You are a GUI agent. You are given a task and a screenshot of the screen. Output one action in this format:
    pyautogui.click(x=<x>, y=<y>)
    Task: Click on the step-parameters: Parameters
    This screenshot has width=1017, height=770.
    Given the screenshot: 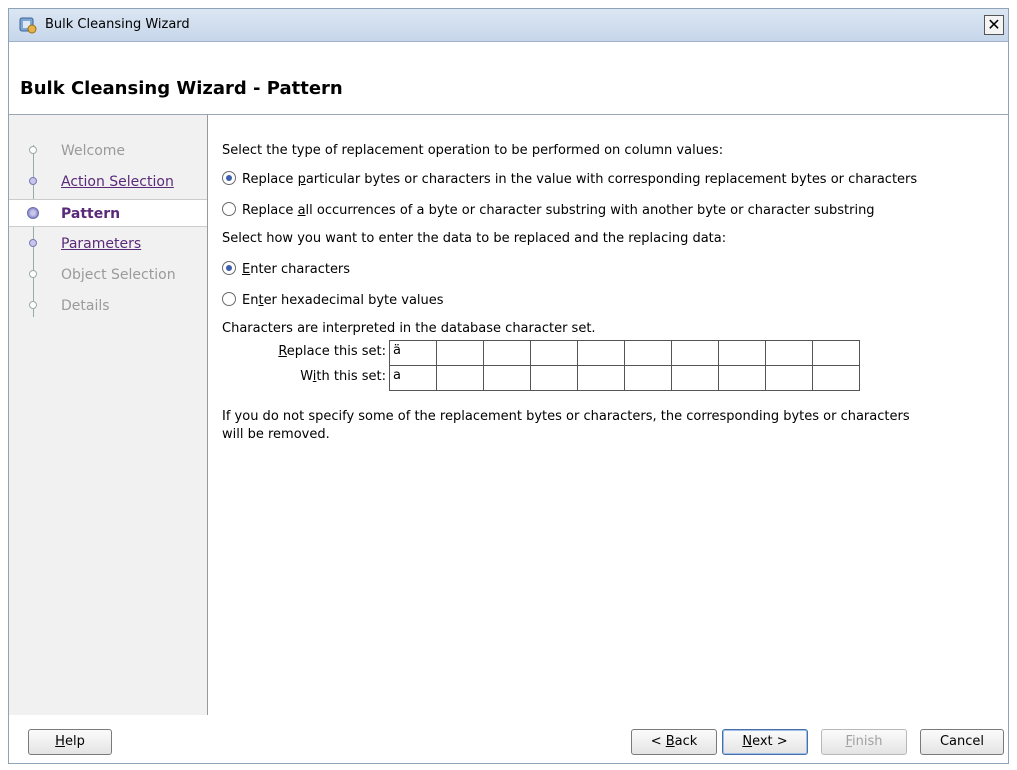 What is the action you would take?
    pyautogui.click(x=108, y=244)
    